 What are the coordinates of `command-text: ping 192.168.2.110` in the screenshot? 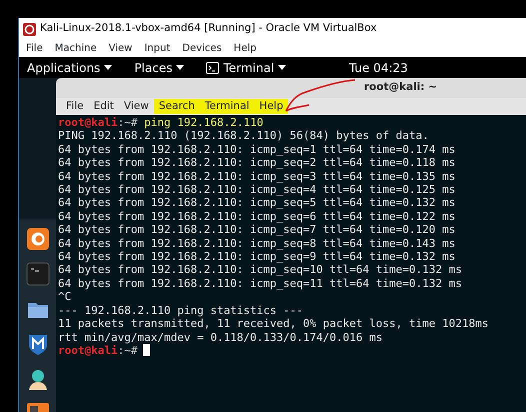 It's located at (204, 122).